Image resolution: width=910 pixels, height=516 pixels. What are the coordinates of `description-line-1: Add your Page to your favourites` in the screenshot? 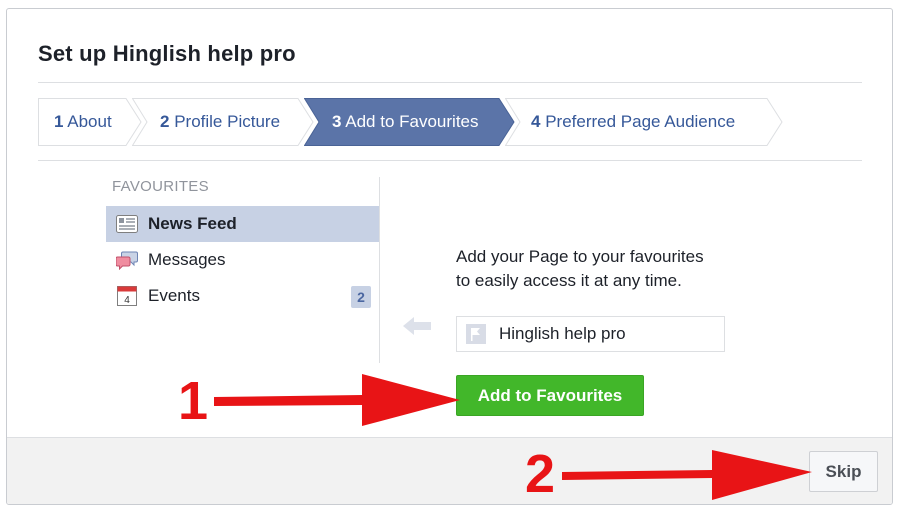 It's located at (580, 256).